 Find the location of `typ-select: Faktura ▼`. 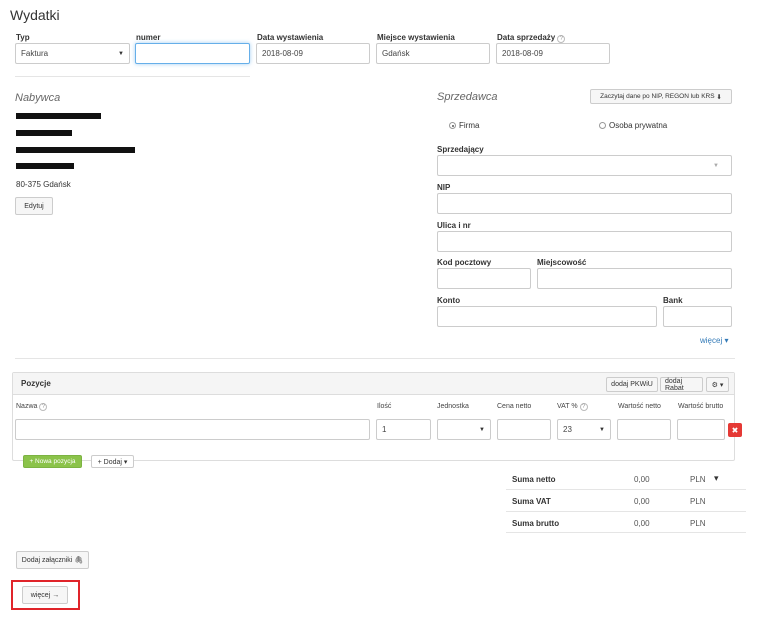

typ-select: Faktura ▼ is located at coordinates (72, 53).